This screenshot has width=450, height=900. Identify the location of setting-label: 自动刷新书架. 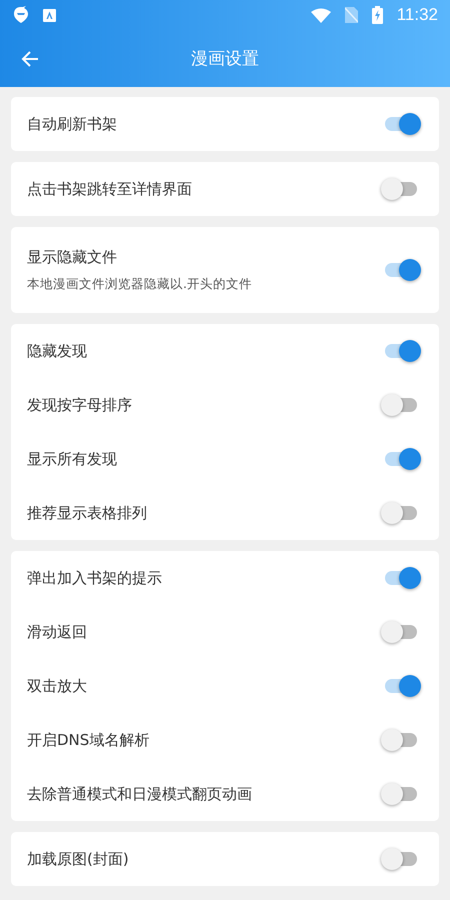
(72, 124).